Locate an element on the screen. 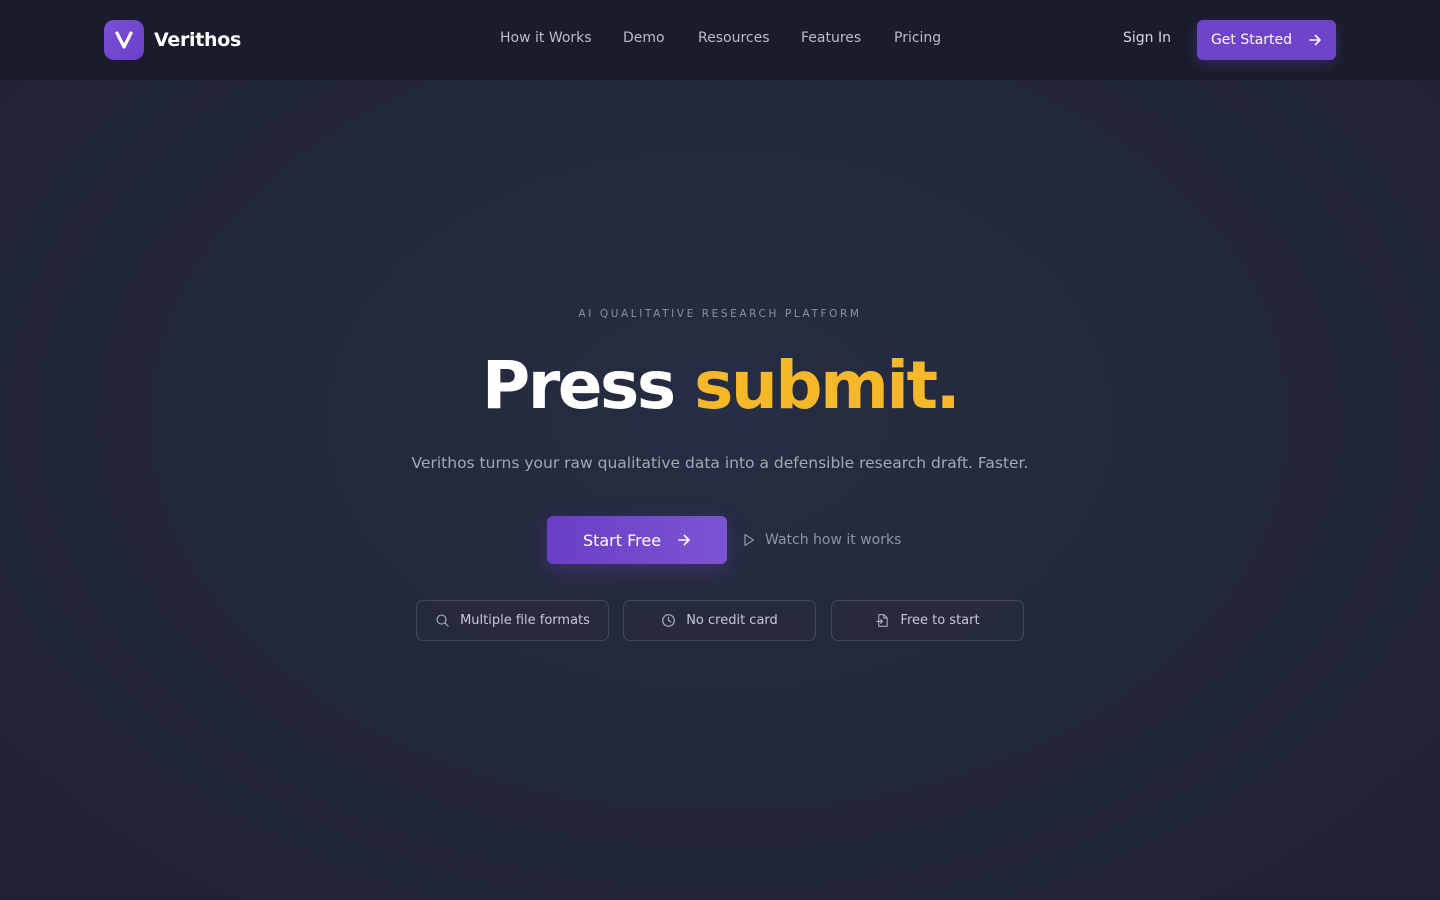  nav-pricing: Pricing is located at coordinates (917, 38).